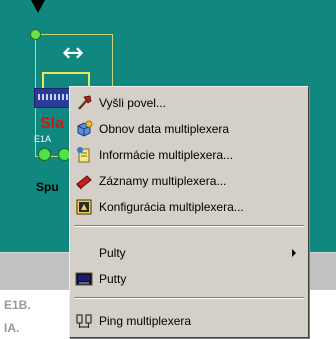 Image resolution: width=336 pixels, height=339 pixels. What do you see at coordinates (12, 328) in the screenshot?
I see `lower-text-2: IA.` at bounding box center [12, 328].